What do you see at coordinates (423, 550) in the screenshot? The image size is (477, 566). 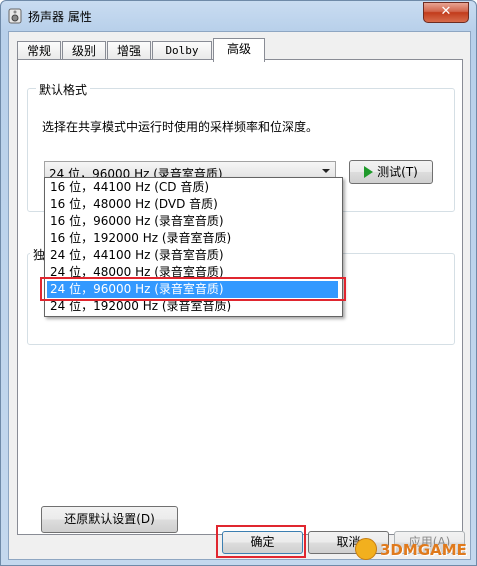 I see `watermark-text: 3DMGAME` at bounding box center [423, 550].